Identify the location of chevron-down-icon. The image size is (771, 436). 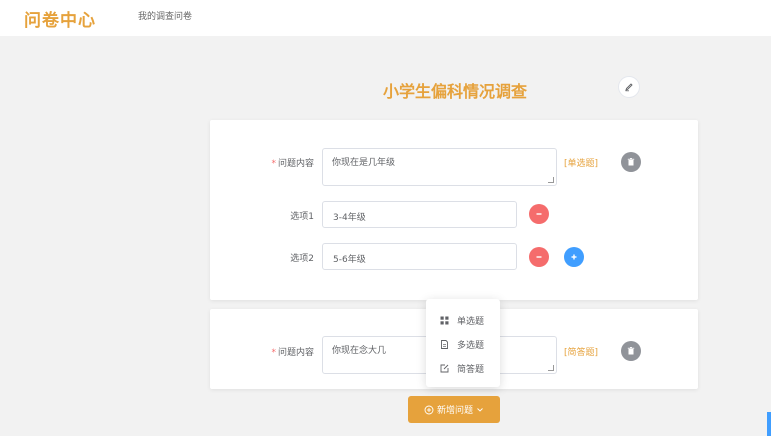
(480, 409).